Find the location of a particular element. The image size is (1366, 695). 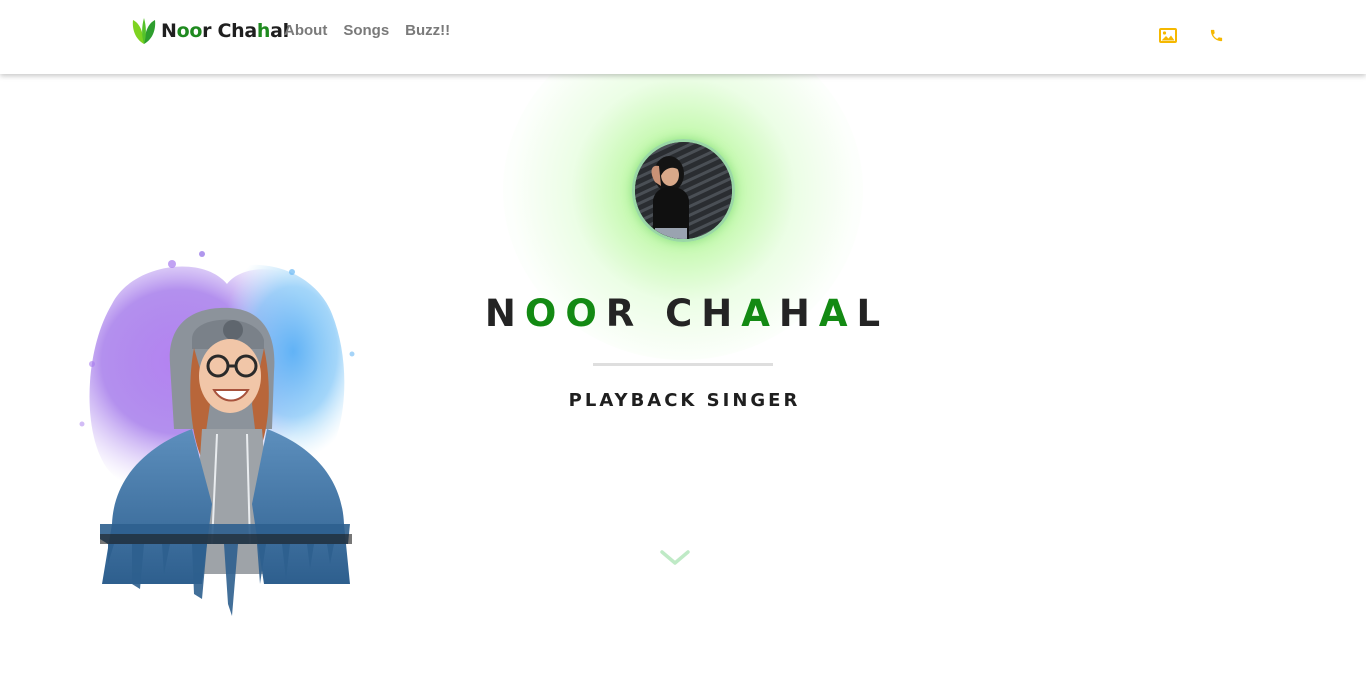

nav-links: About Songs Buzz!! is located at coordinates (367, 30).